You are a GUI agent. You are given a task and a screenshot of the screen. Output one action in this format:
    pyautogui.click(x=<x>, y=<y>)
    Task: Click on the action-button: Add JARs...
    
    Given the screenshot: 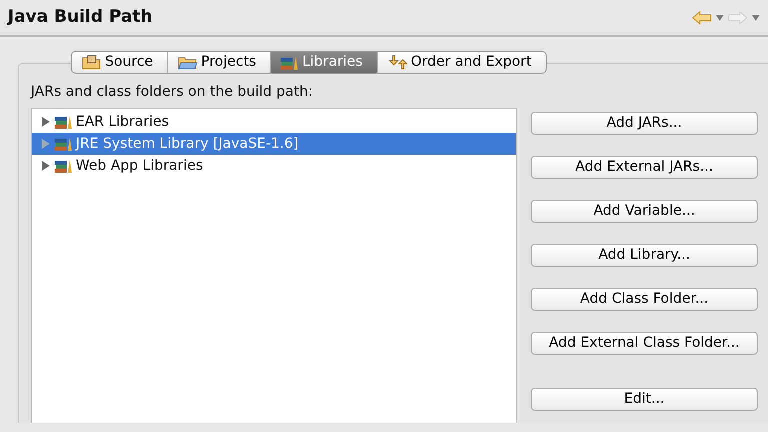 What is the action you would take?
    pyautogui.click(x=644, y=123)
    